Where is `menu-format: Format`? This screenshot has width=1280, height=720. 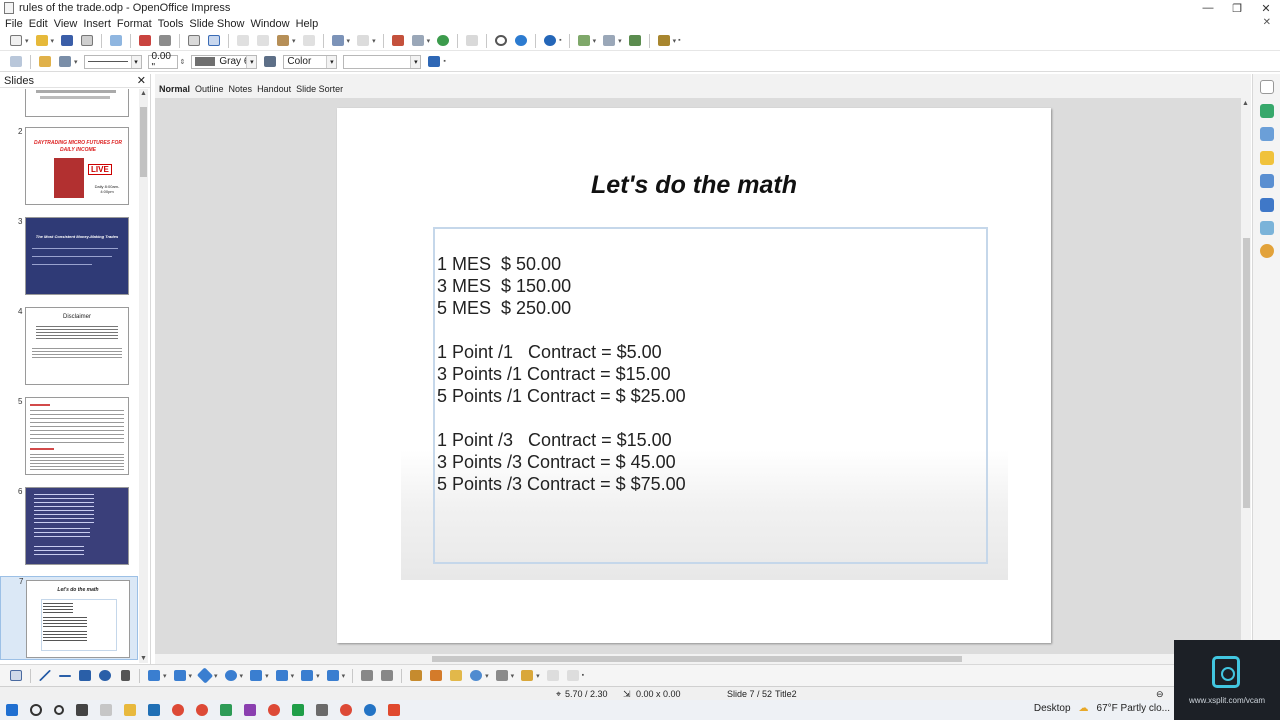
menu-format: Format is located at coordinates (134, 24).